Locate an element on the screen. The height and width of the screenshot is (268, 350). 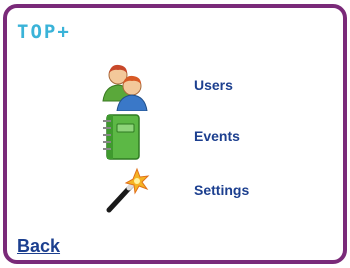
users-label: Users is located at coordinates (213, 85).